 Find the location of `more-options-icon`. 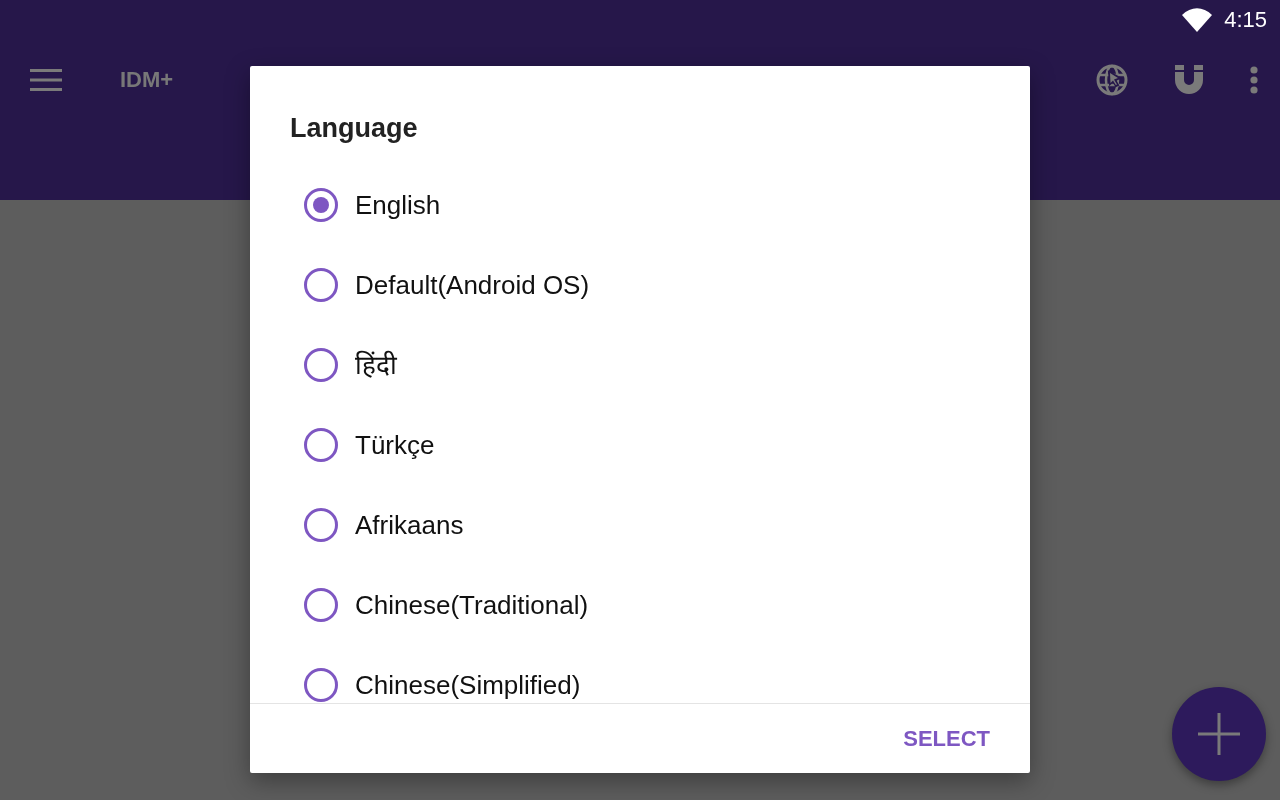

more-options-icon is located at coordinates (1254, 80).